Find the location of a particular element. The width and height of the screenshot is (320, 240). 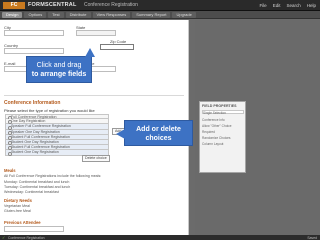

state-select is located at coordinates (96, 33).